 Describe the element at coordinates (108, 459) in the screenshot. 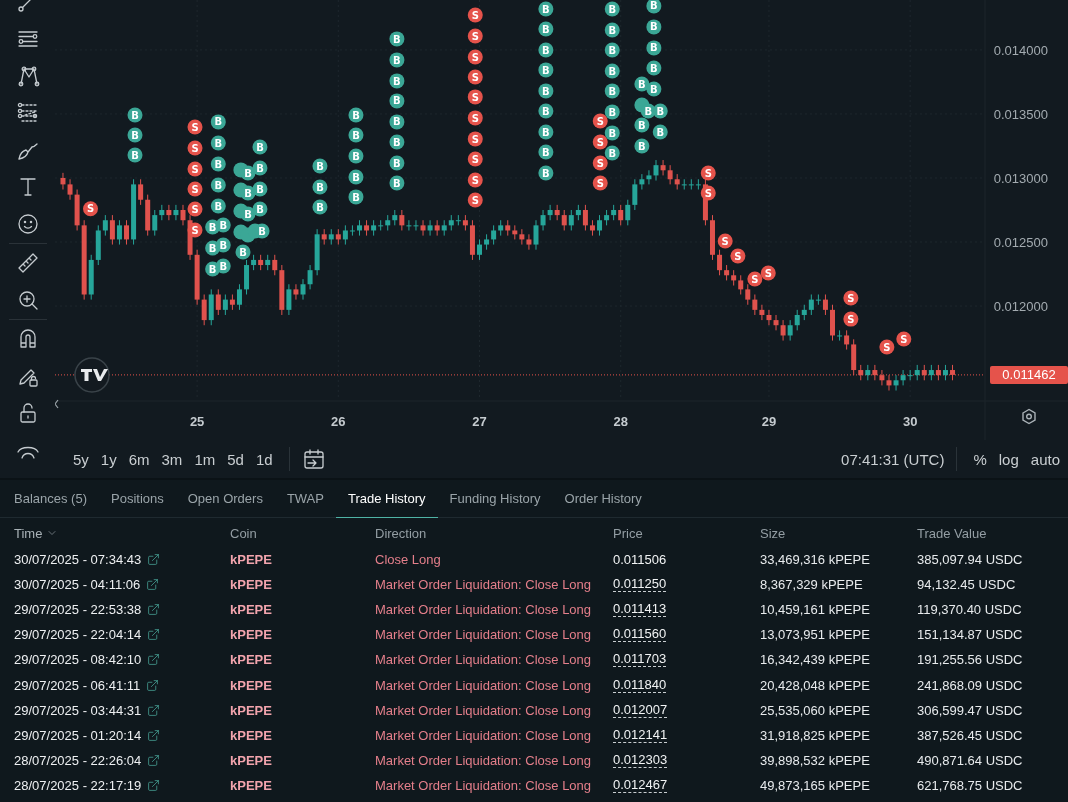

I see `time-range-button: 1y` at that location.